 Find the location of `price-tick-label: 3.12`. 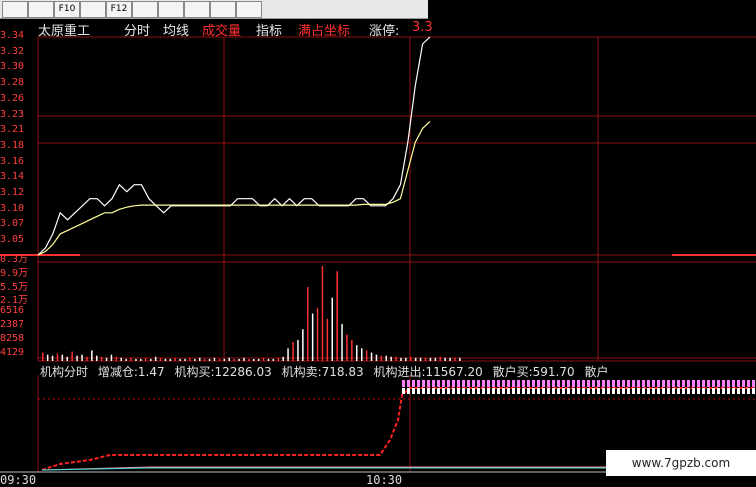

price-tick-label: 3.12 is located at coordinates (12, 192).